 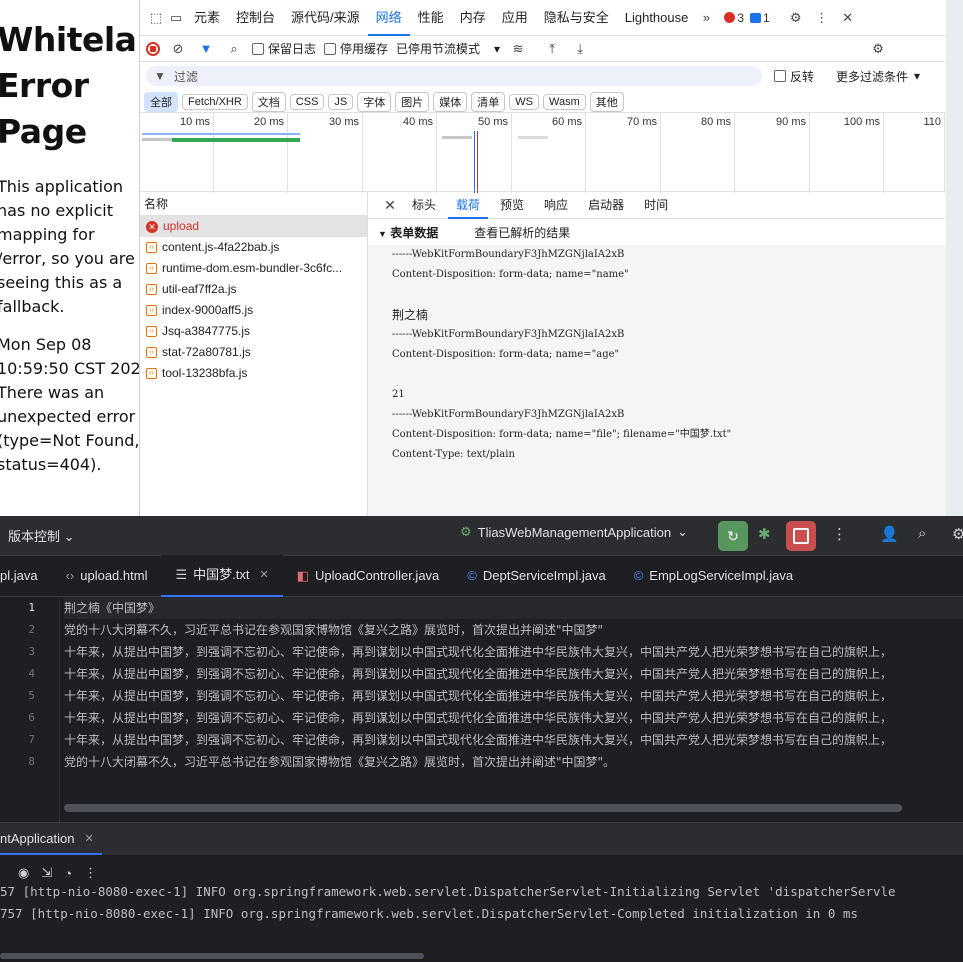 I want to click on preserve-log-checkbox: 保留日志, so click(x=284, y=48).